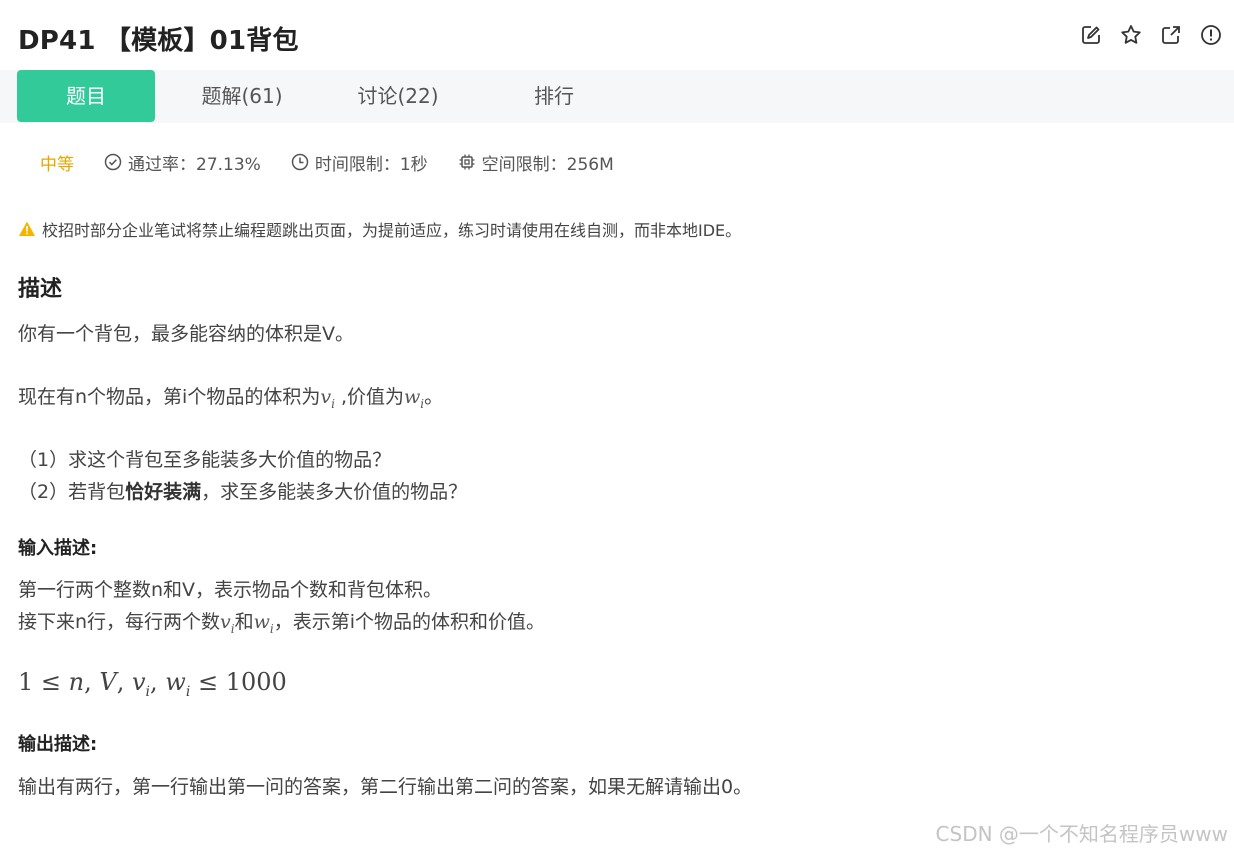  Describe the element at coordinates (230, 590) in the screenshot. I see `input-line-1: 第一行两个整数n和V，表示物品个数和背包体积。` at that location.